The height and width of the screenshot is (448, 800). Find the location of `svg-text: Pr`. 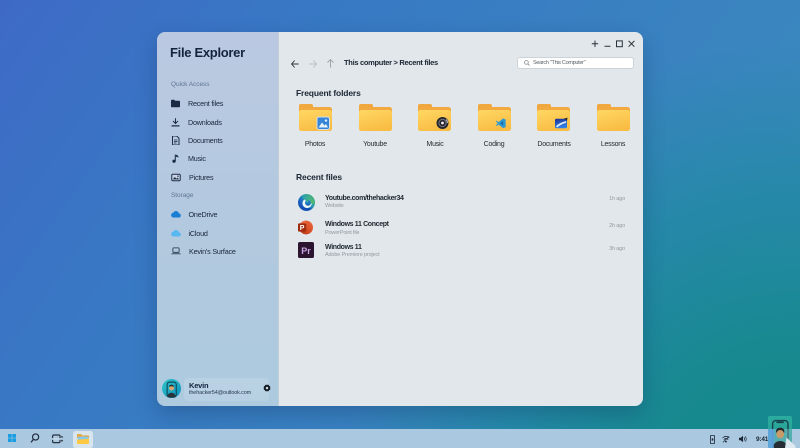

svg-text: Pr is located at coordinates (306, 251).